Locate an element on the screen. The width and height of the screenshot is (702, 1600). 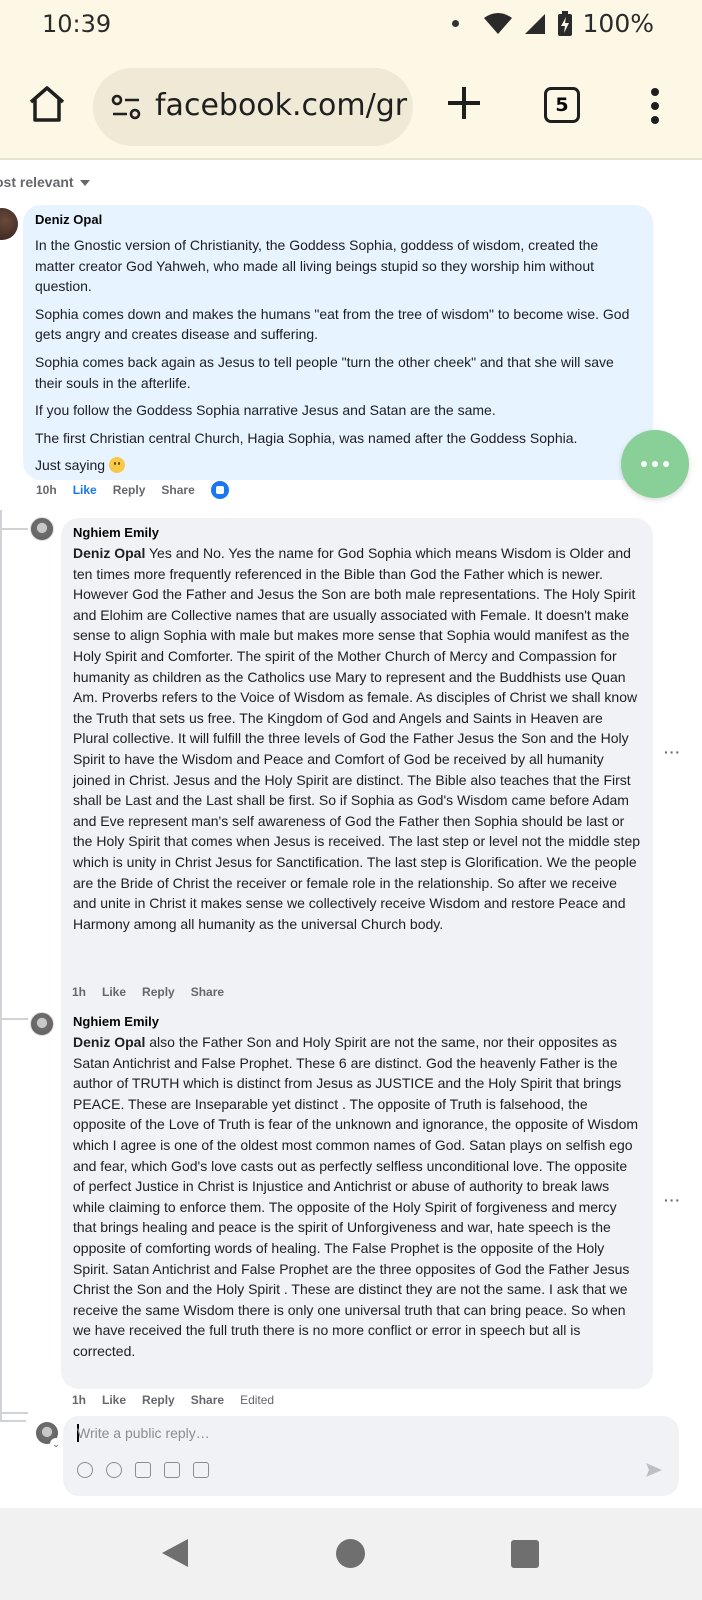
cell-signal-icon is located at coordinates (534, 23).